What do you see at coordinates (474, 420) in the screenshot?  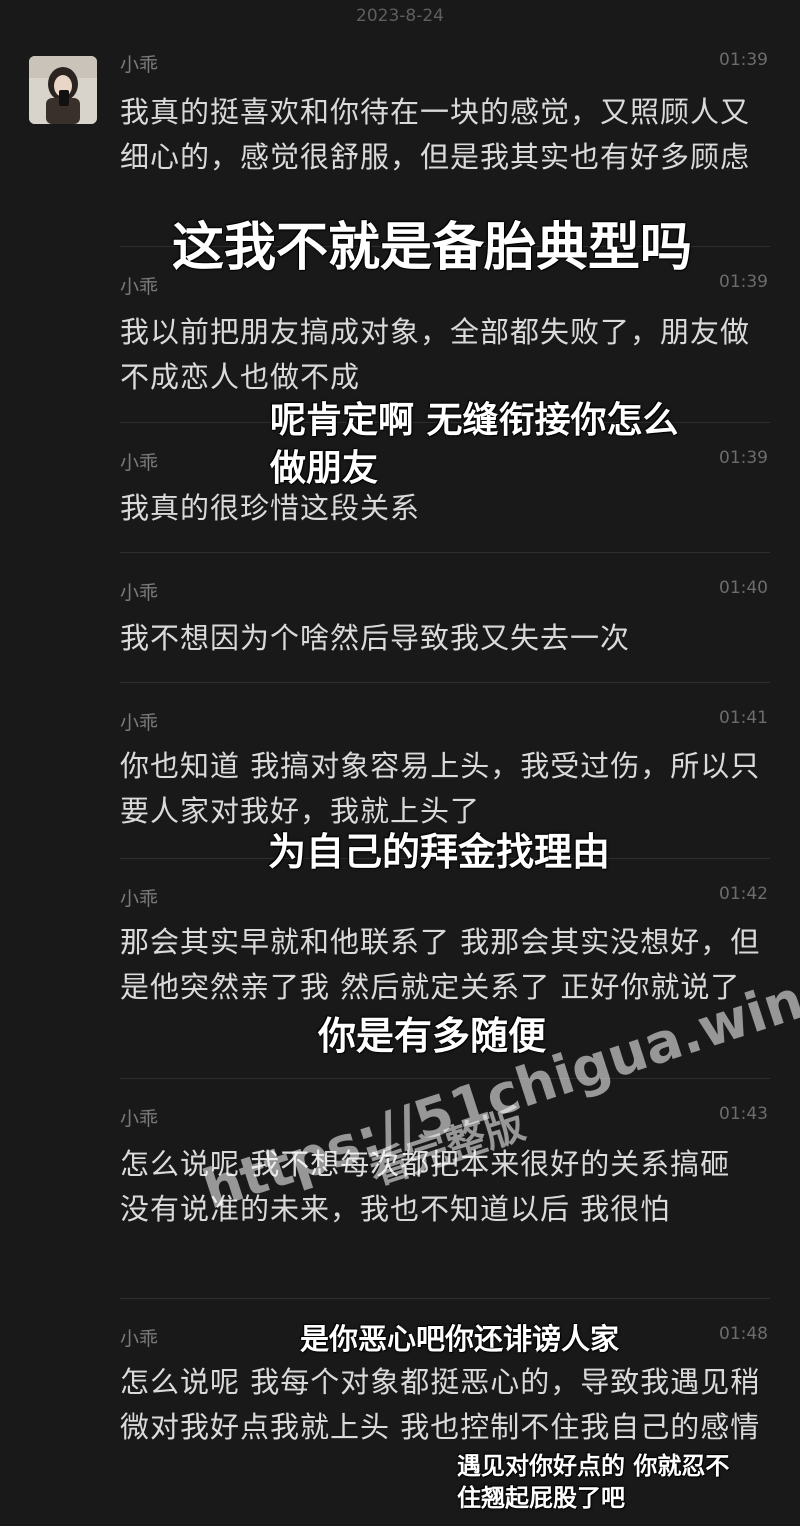 I see `overlay-caption: 呢肯定啊 无缝衔接你怎么` at bounding box center [474, 420].